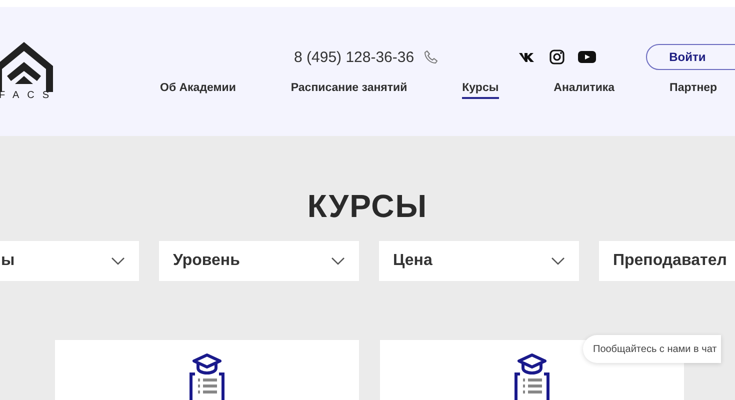 The image size is (735, 400). What do you see at coordinates (587, 57) in the screenshot?
I see `youtube-icon` at bounding box center [587, 57].